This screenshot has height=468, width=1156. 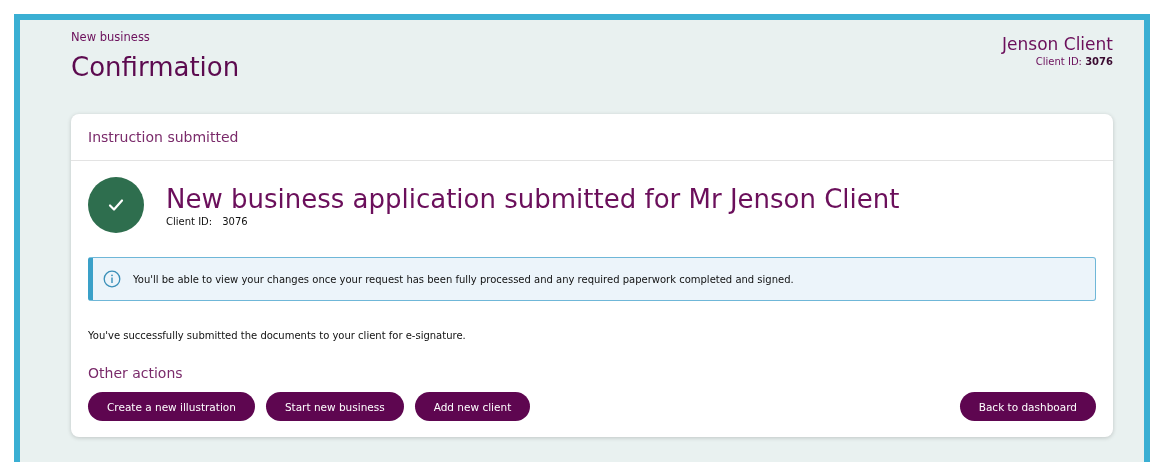 I want to click on success-check-icon, so click(x=116, y=205).